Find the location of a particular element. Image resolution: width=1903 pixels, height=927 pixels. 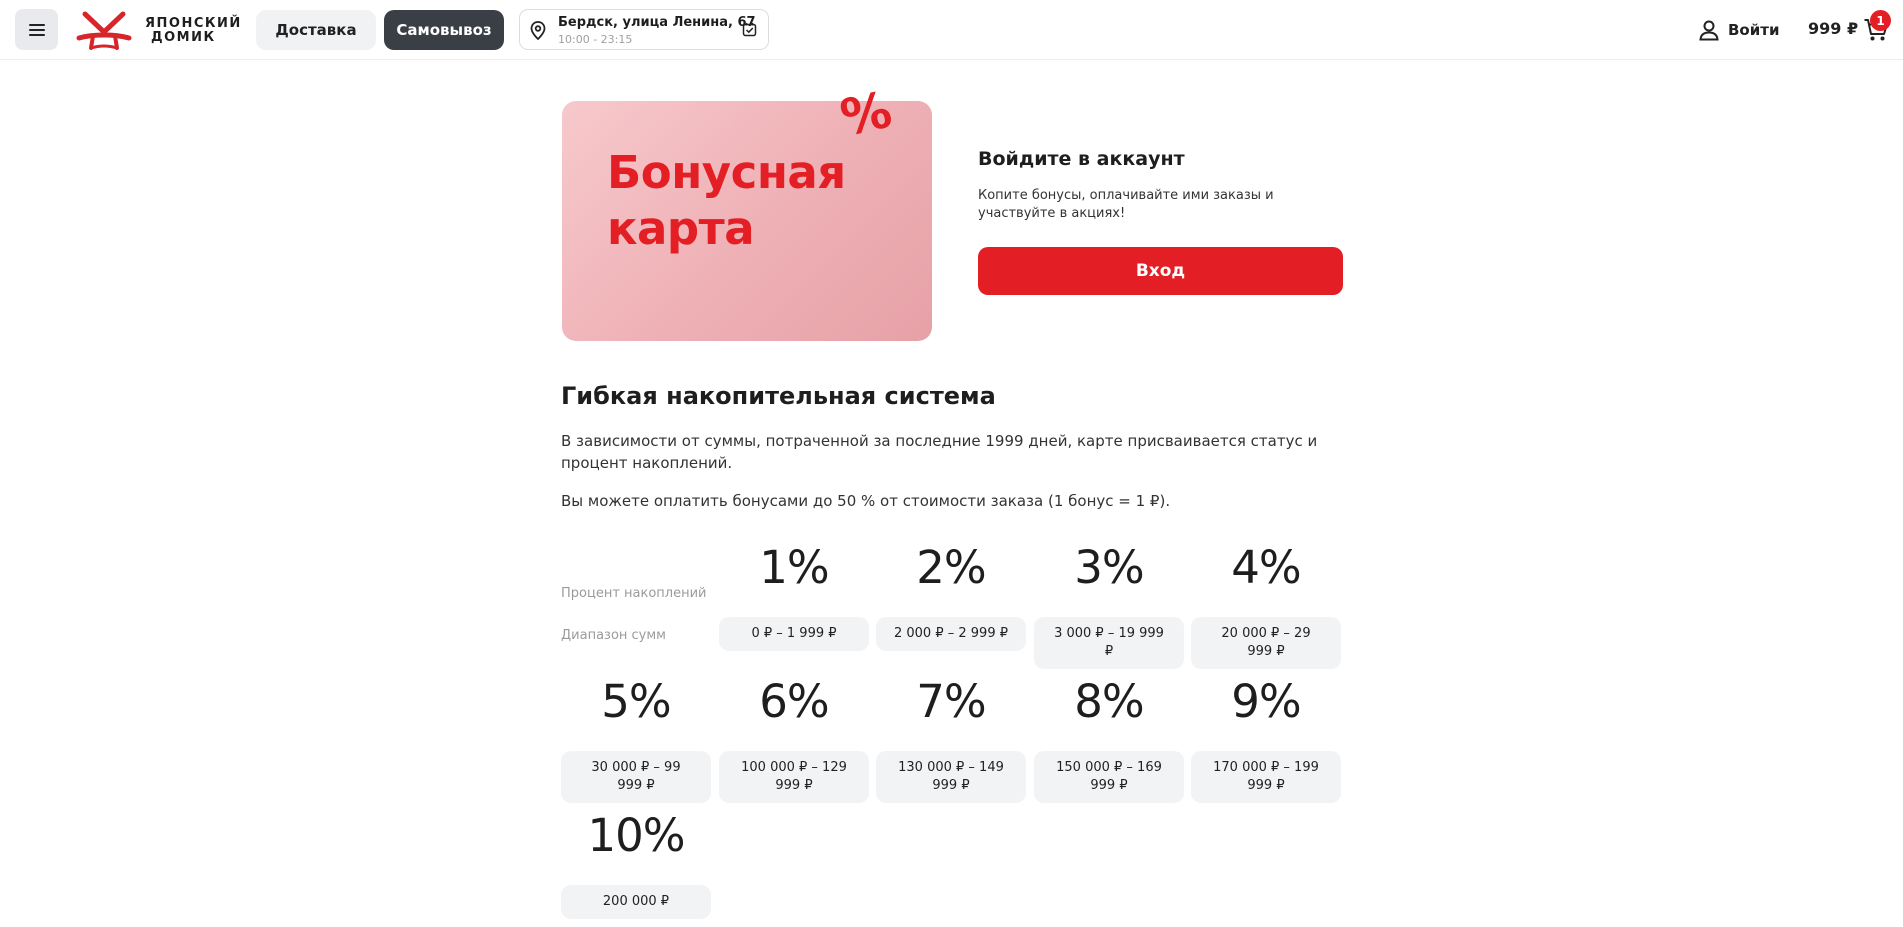

login-link: Войти is located at coordinates (1738, 30).